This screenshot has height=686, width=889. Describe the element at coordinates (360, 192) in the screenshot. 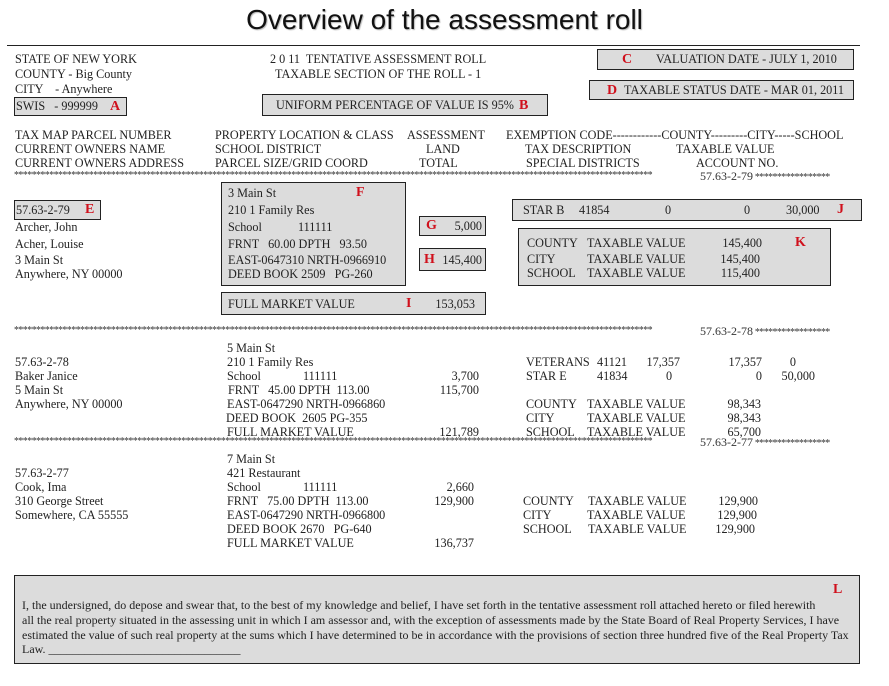

I see `callout-label-f: F` at that location.